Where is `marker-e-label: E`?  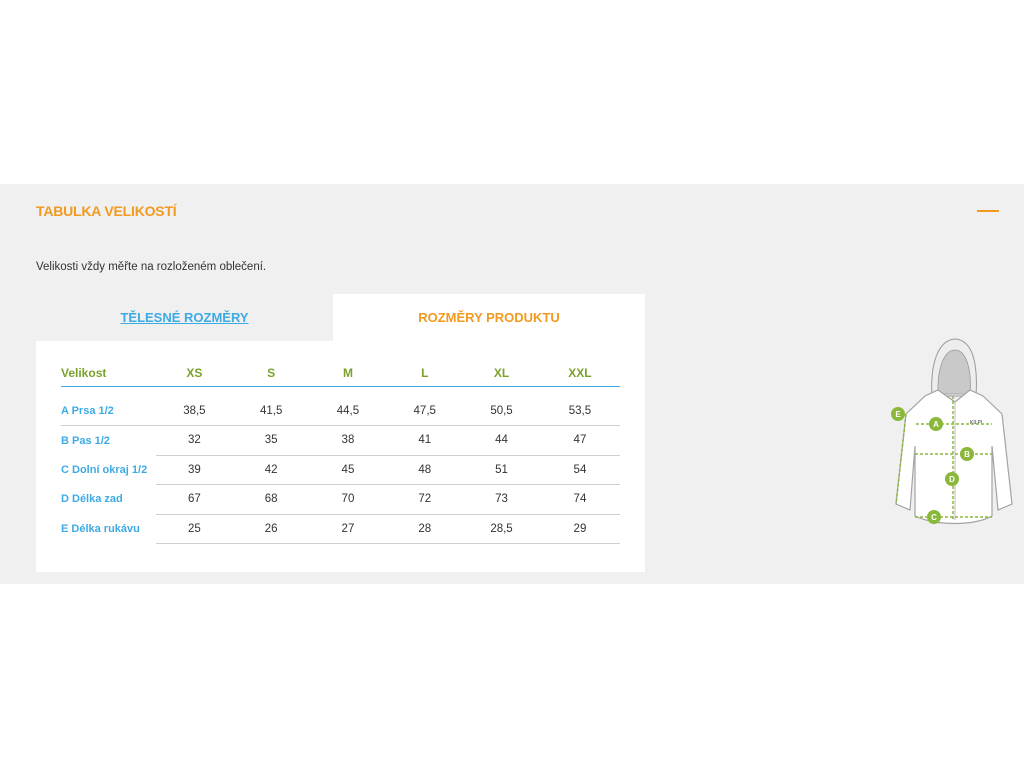
marker-e-label: E is located at coordinates (898, 414).